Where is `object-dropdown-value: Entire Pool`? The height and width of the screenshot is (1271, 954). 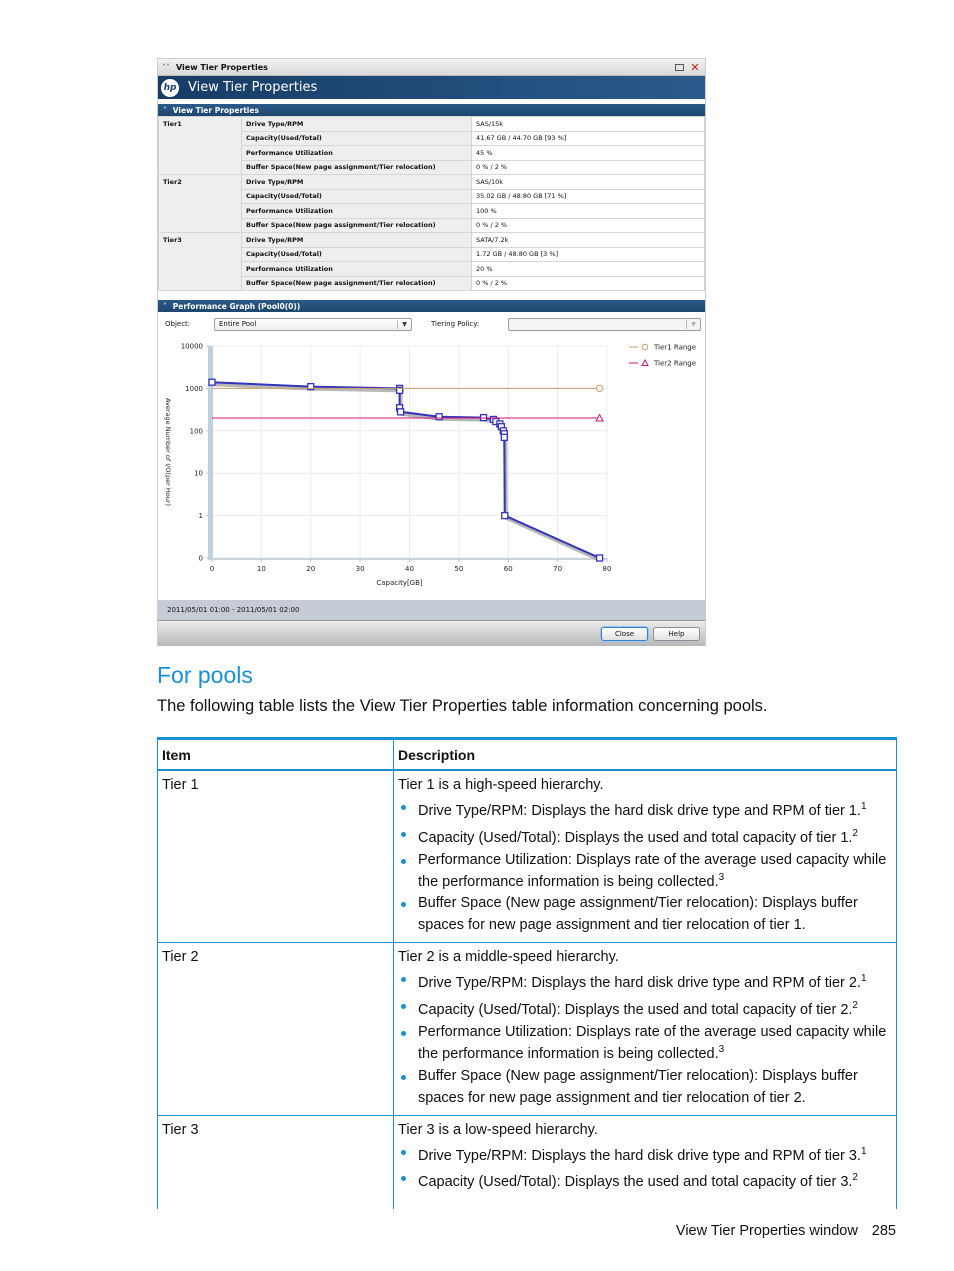
object-dropdown-value: Entire Pool is located at coordinates (238, 324).